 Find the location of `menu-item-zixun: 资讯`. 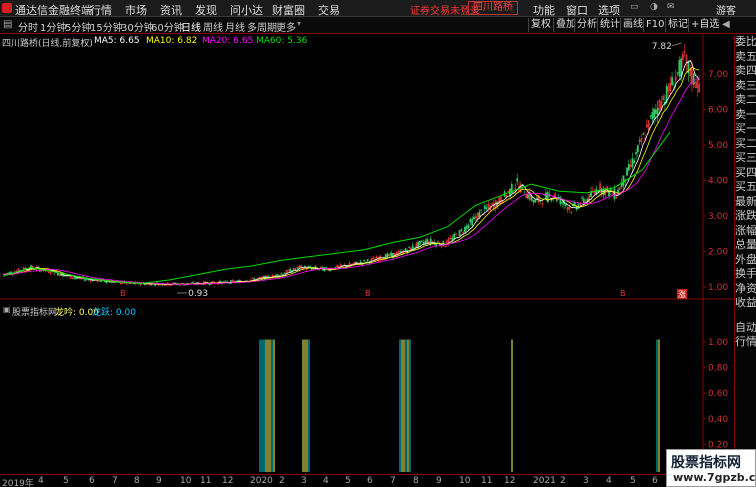

menu-item-zixun: 资讯 is located at coordinates (171, 10).